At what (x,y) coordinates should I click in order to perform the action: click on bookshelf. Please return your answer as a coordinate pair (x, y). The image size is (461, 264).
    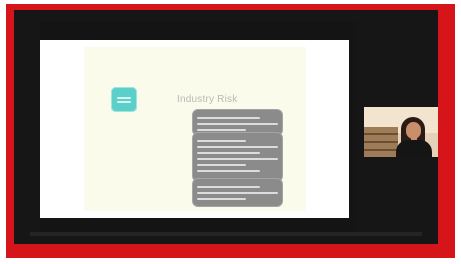
    Looking at the image, I should click on (381, 142).